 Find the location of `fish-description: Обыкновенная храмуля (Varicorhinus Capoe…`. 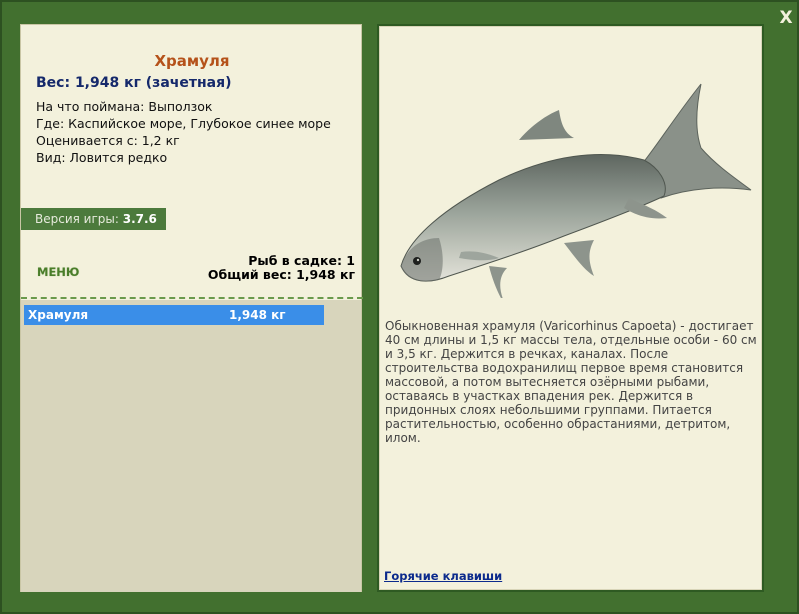

fish-description: Обыкновенная храмуля (Varicorhinus Capoe… is located at coordinates (571, 382).